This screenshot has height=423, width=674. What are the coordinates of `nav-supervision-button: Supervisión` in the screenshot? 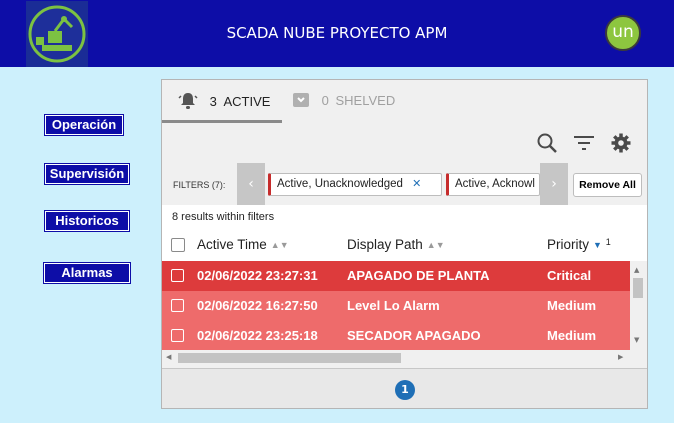 It's located at (87, 174).